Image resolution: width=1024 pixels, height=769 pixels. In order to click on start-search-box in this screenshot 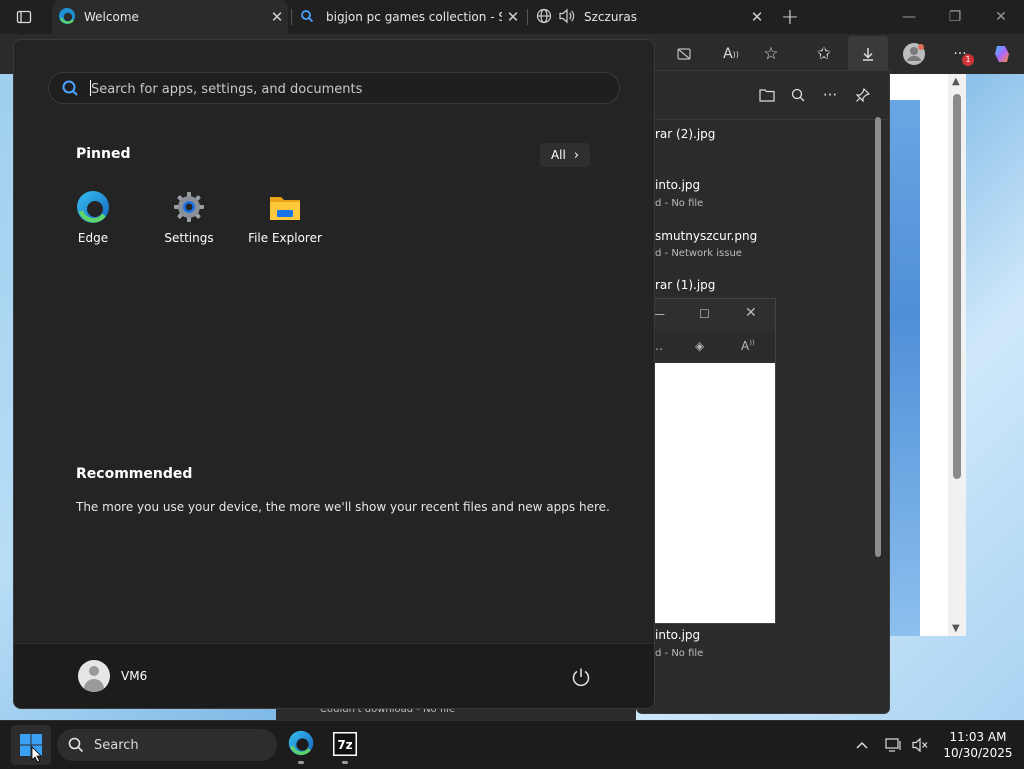, I will do `click(334, 88)`.